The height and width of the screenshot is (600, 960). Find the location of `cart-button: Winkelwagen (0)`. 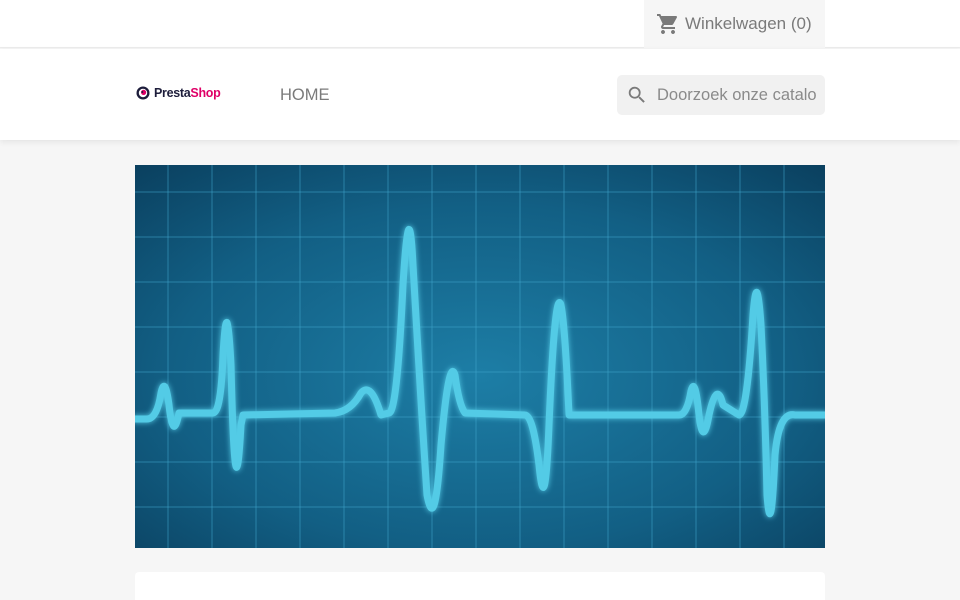

cart-button: Winkelwagen (0) is located at coordinates (734, 24).